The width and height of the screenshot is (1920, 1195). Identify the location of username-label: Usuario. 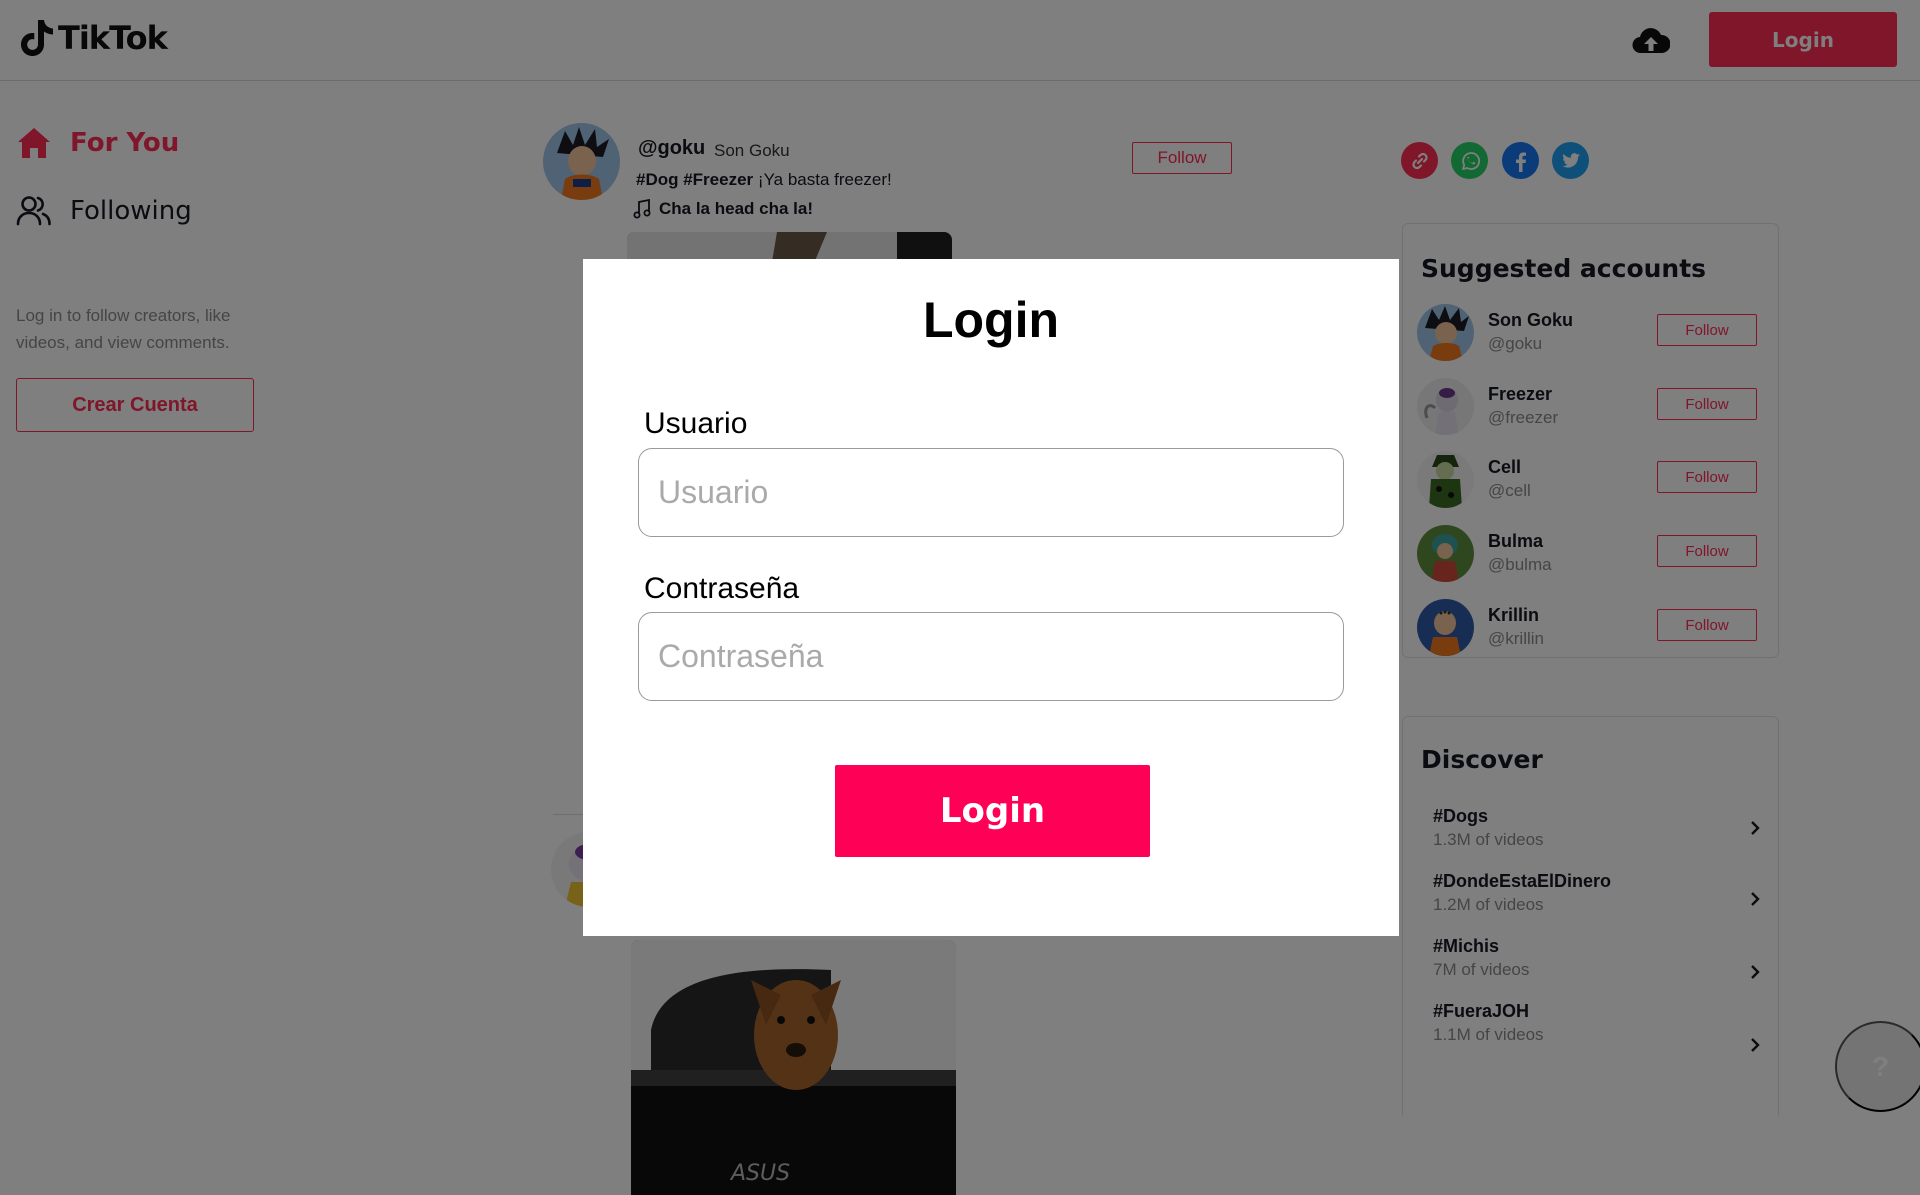
(696, 423).